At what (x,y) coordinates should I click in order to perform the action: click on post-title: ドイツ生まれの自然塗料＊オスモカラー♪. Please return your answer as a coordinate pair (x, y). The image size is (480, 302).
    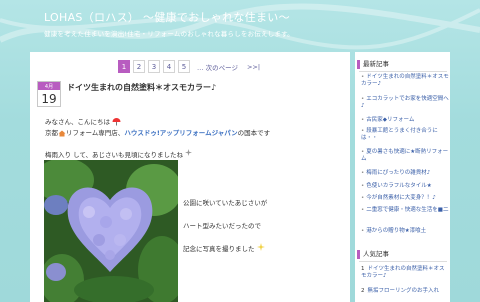
    Looking at the image, I should click on (141, 87).